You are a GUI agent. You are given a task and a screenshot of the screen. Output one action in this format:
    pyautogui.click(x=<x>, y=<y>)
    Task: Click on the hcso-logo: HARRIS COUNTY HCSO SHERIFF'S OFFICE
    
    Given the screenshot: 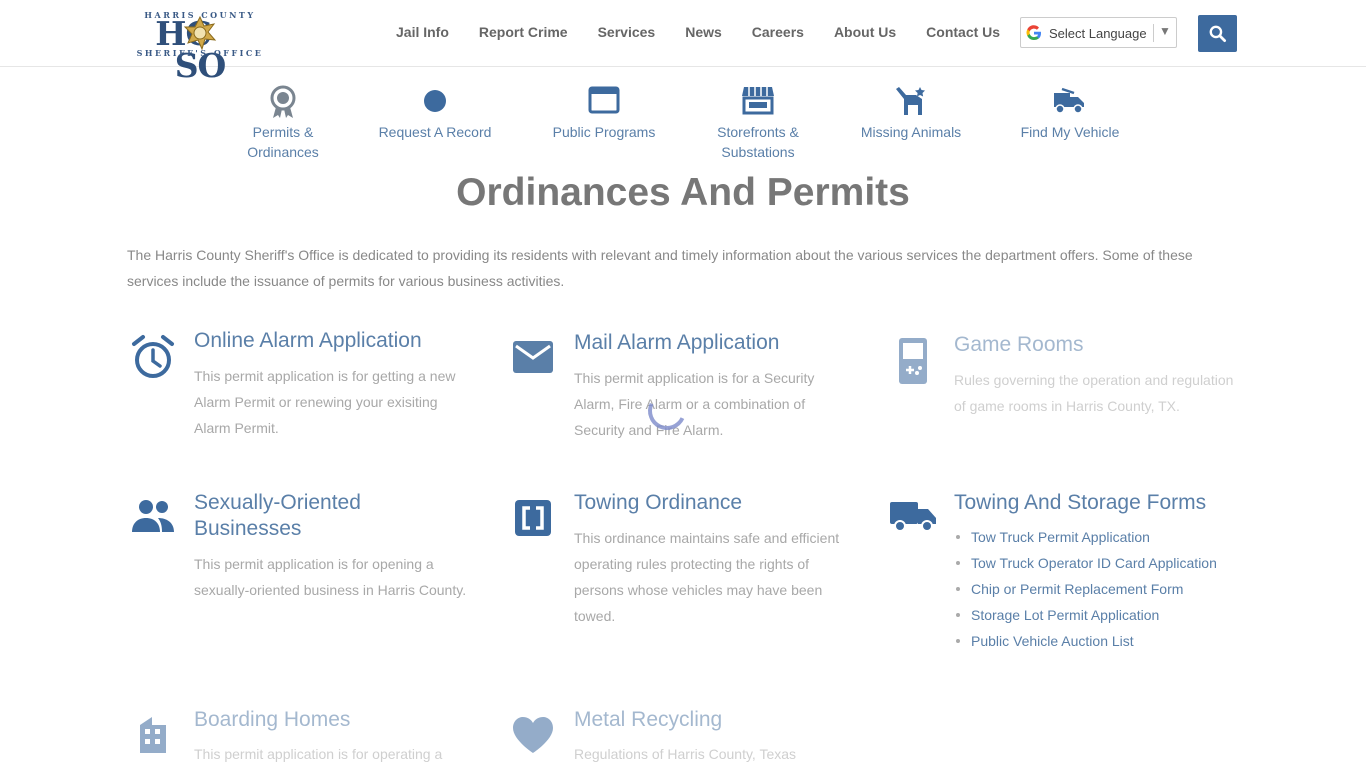 What is the action you would take?
    pyautogui.click(x=200, y=46)
    